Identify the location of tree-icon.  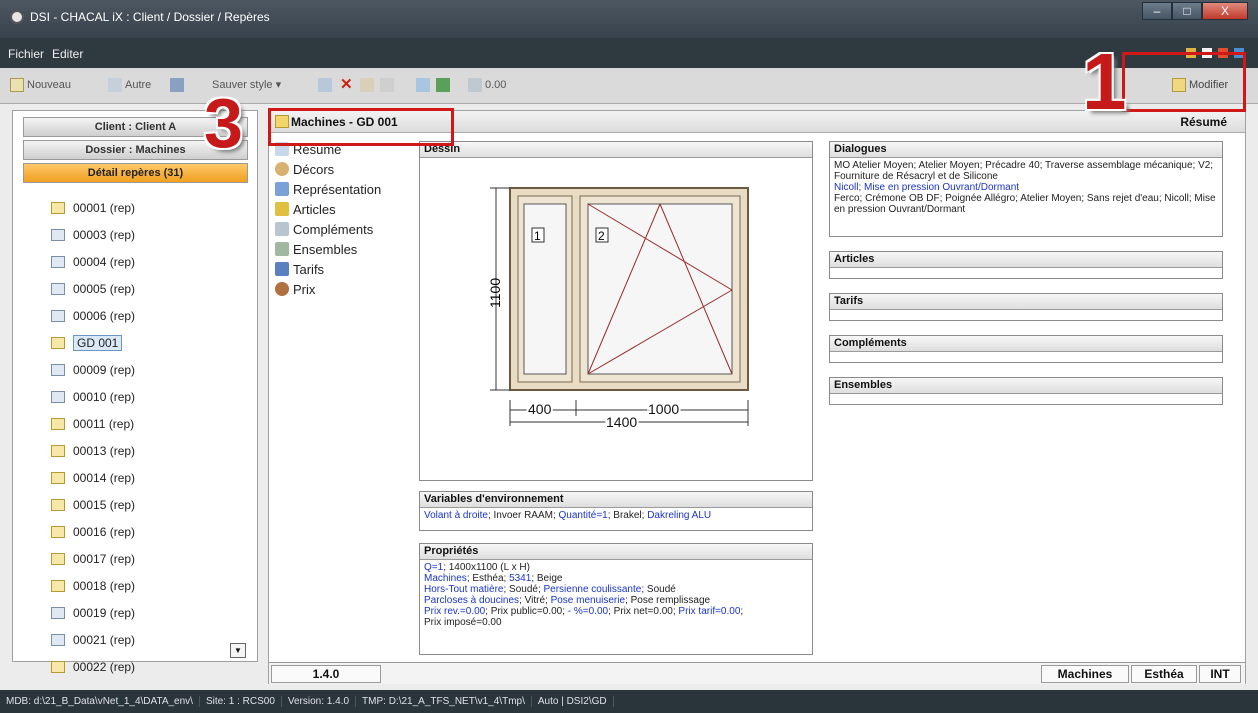
(282, 249).